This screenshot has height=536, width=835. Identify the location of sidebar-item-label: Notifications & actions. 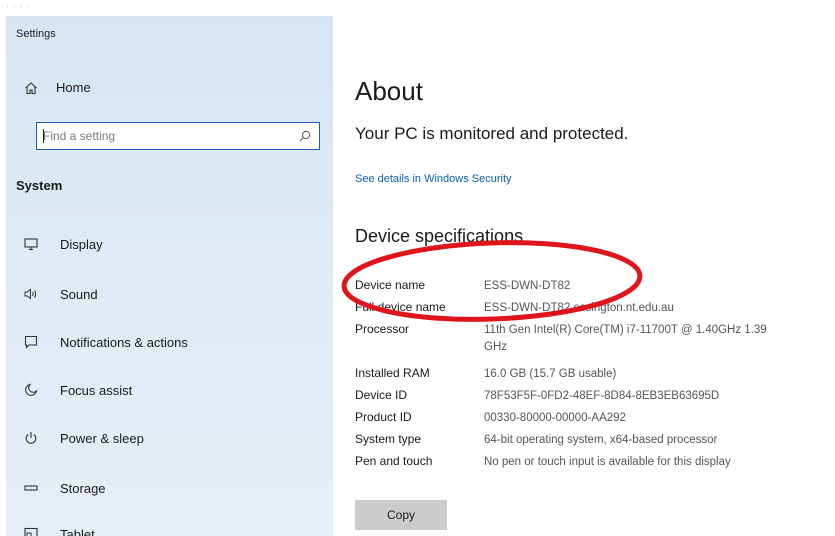
(124, 342).